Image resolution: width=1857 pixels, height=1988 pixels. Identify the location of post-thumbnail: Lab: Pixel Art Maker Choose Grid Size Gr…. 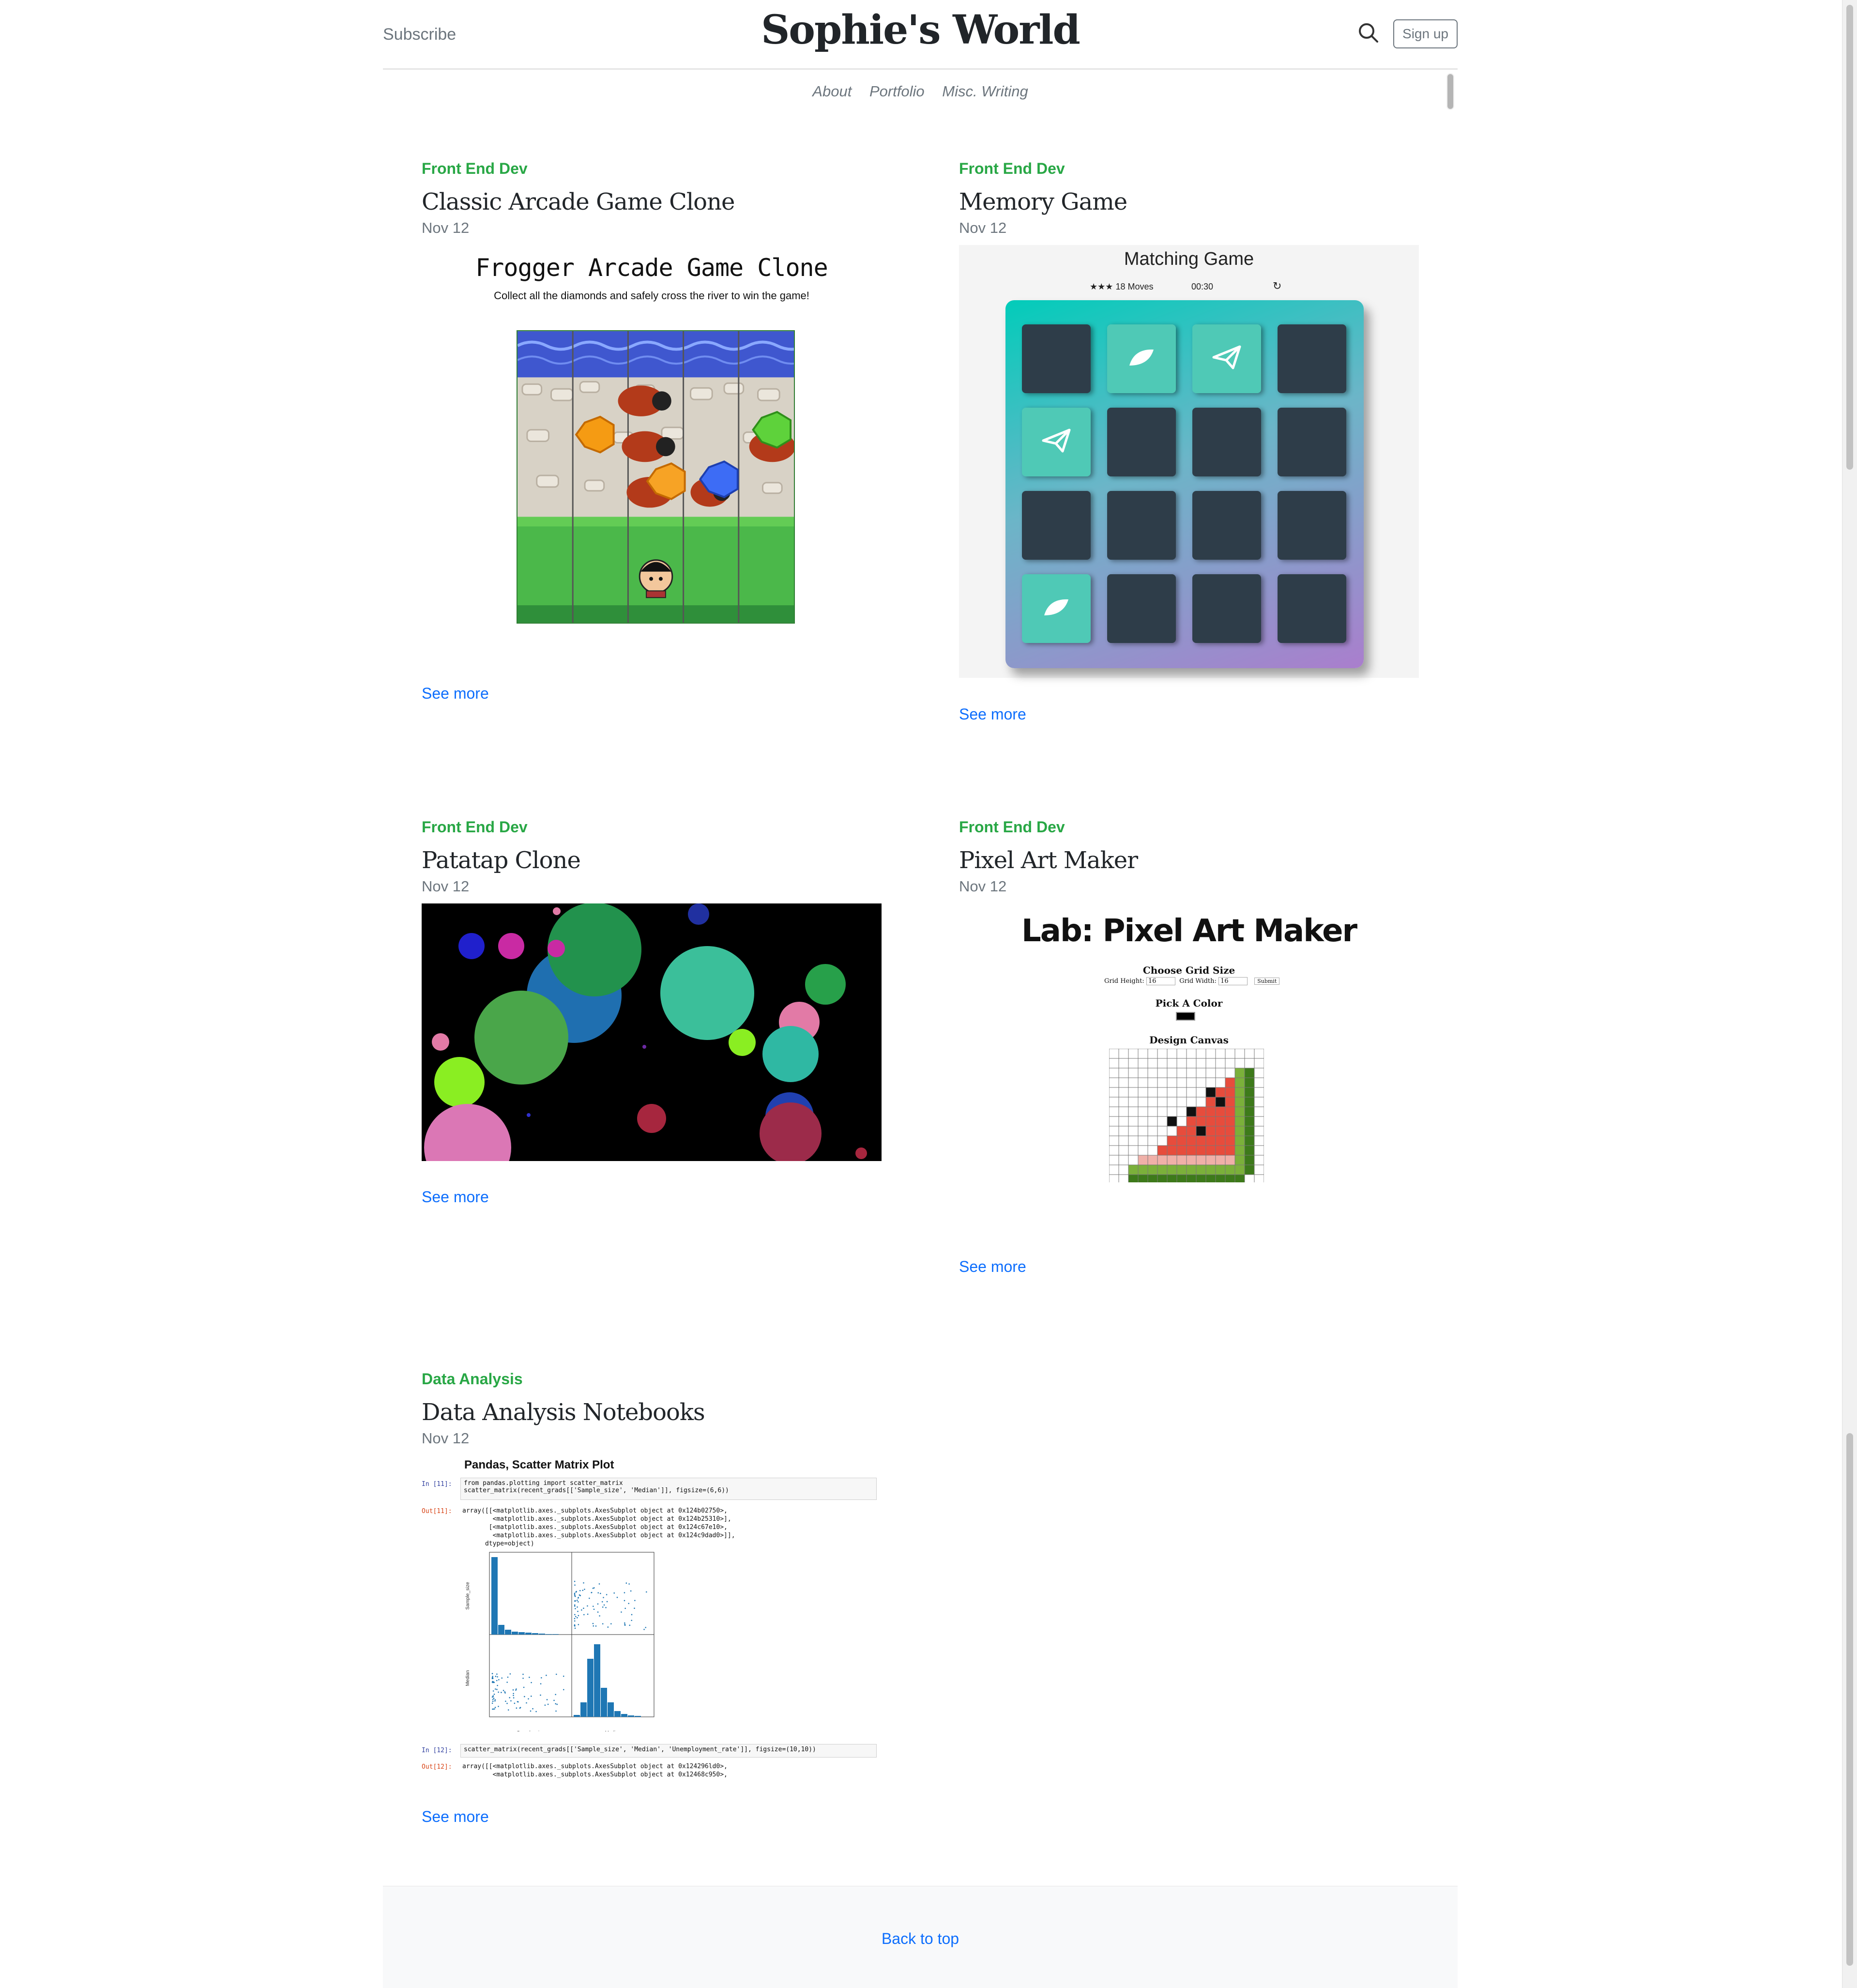
(1189, 1053).